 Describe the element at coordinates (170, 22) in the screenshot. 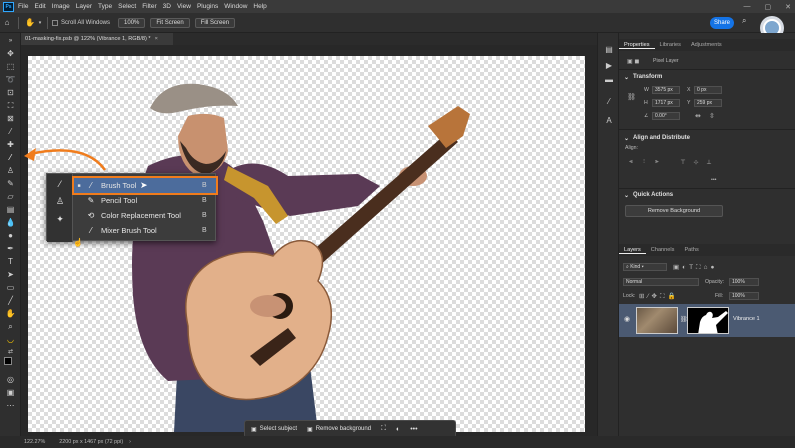

I see `fit-screen-button: Fit Screen` at that location.